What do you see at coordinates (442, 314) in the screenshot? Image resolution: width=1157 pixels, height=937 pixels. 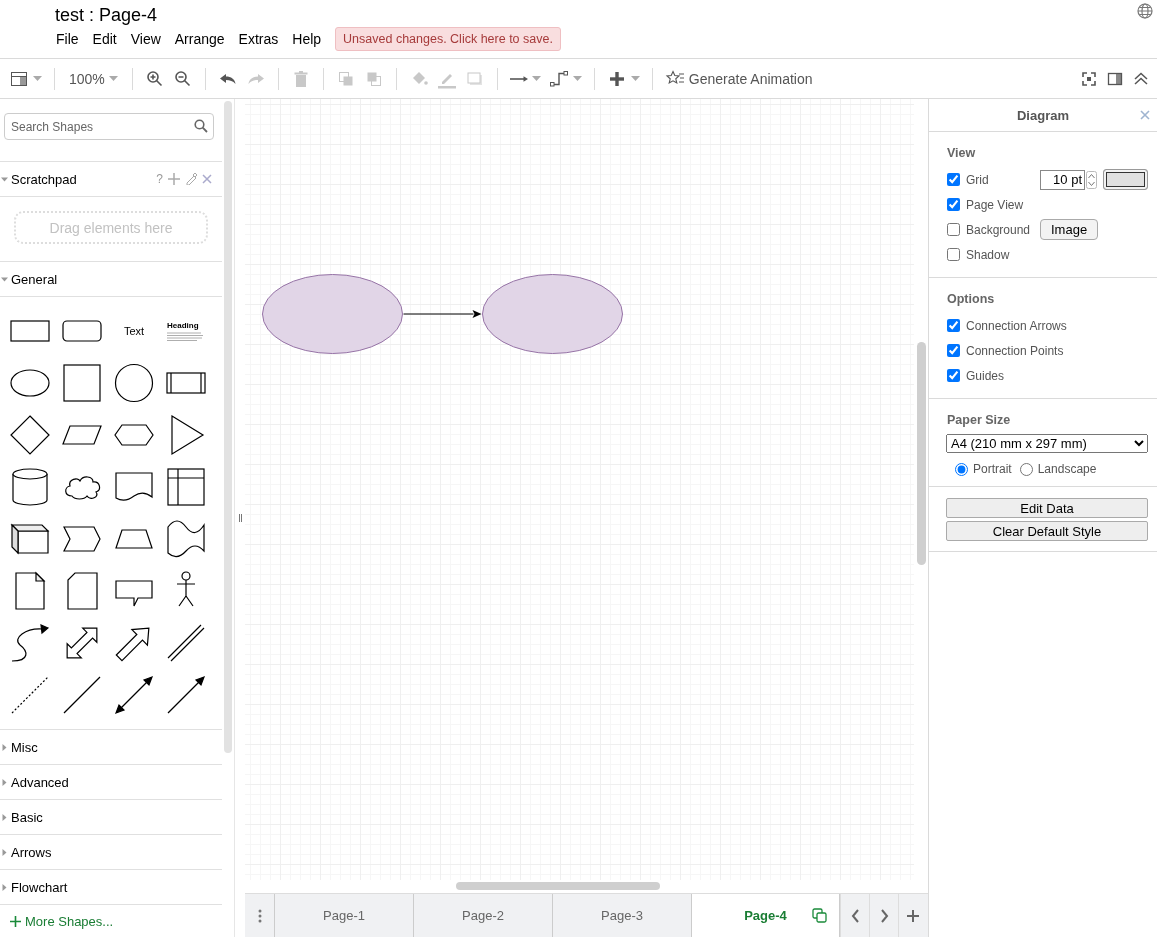 I see `connector-arrow` at bounding box center [442, 314].